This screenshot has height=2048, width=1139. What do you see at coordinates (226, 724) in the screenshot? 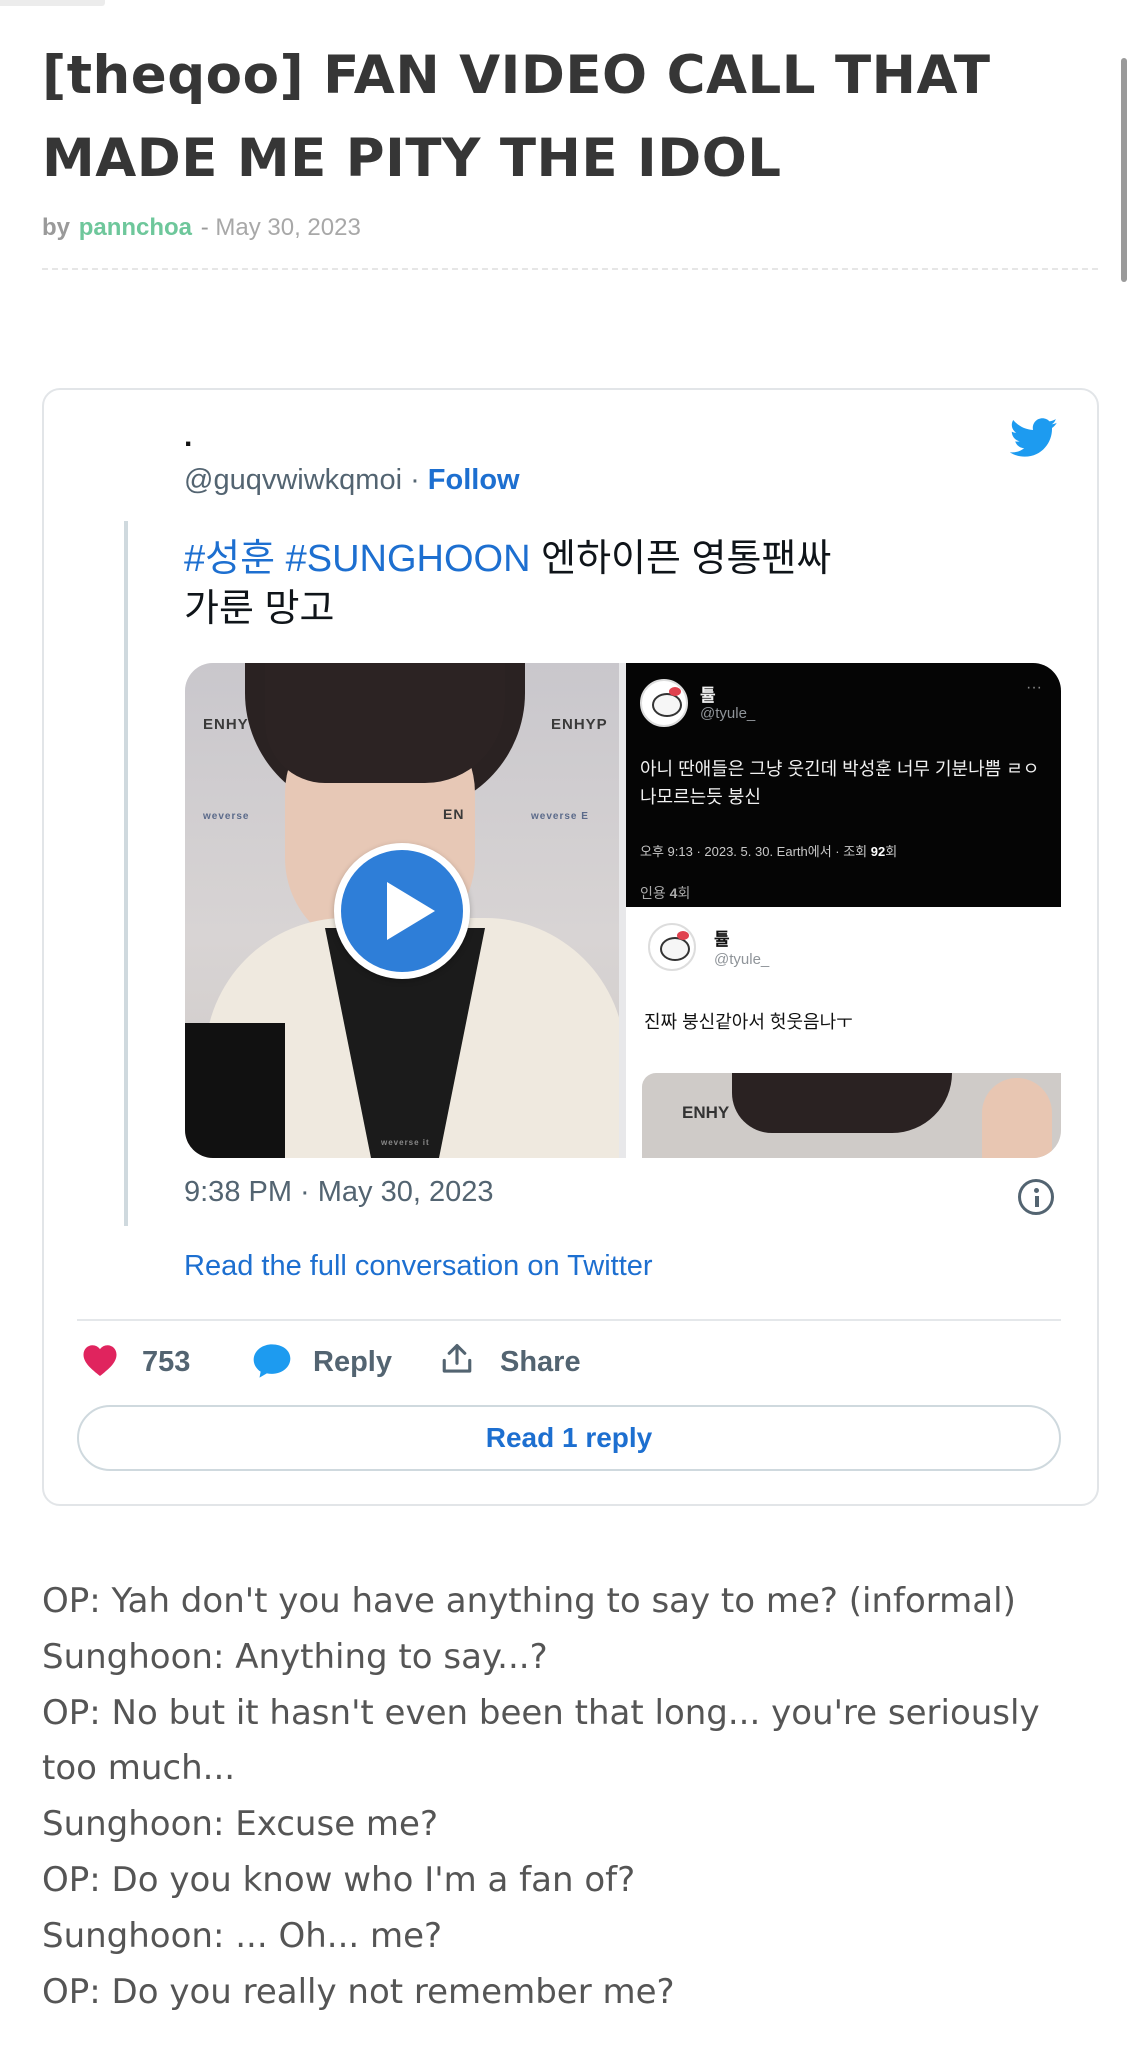
I see `backdrop-logo: ENHY` at bounding box center [226, 724].